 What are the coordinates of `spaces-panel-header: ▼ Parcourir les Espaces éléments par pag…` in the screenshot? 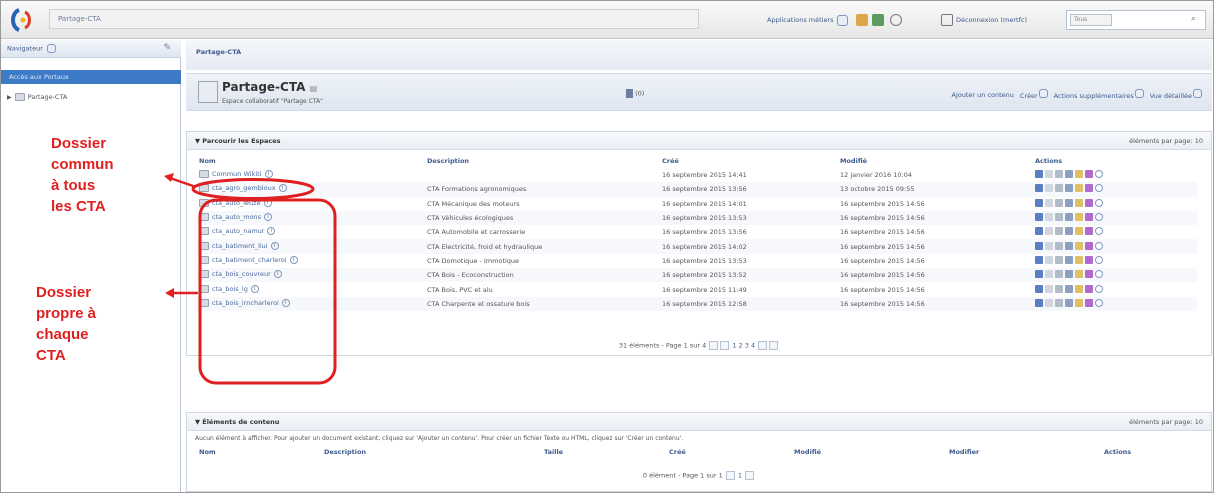 It's located at (699, 141).